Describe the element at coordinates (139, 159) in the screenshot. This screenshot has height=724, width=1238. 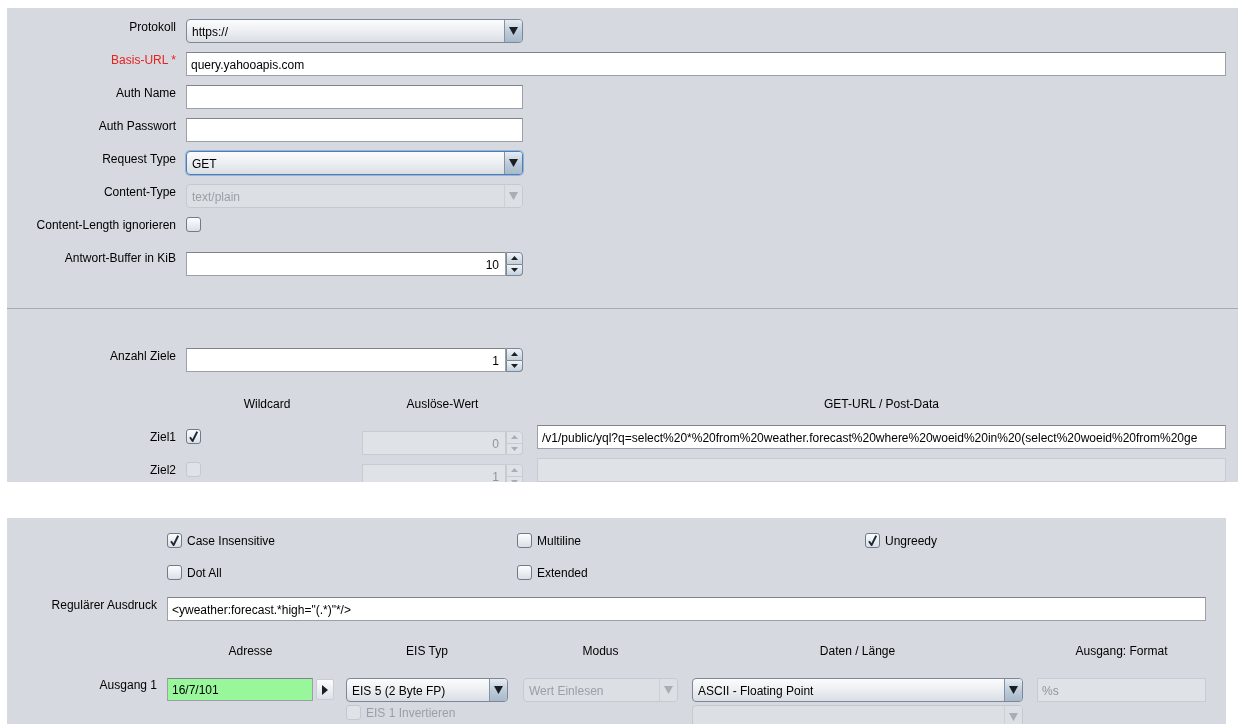
I see `field-label: Request Type` at that location.